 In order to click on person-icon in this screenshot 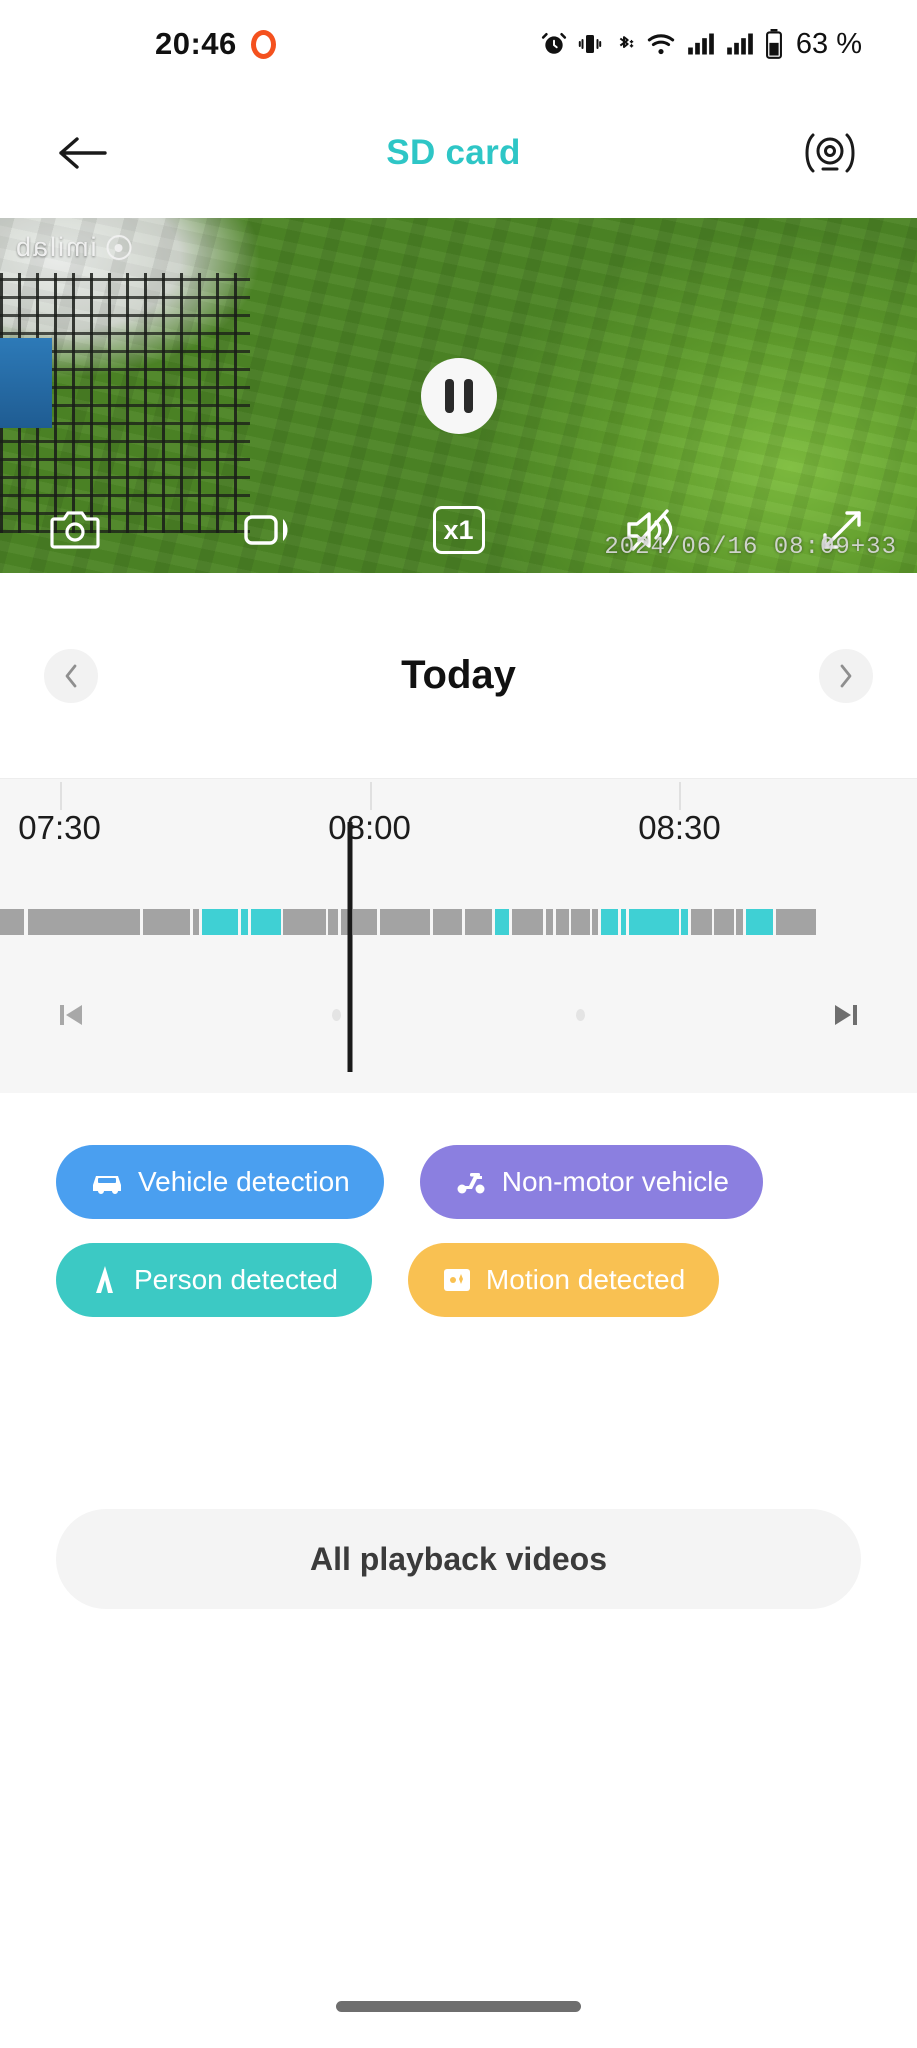, I will do `click(104, 1279)`.